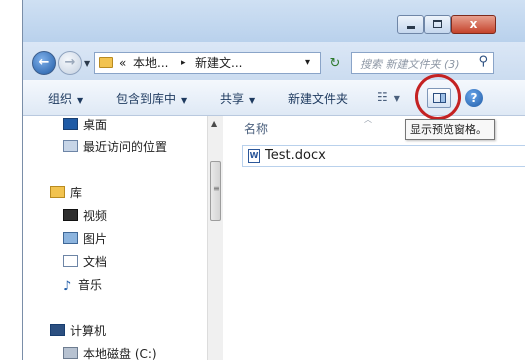  Describe the element at coordinates (232, 99) in the screenshot. I see `share-label: 共享` at that location.